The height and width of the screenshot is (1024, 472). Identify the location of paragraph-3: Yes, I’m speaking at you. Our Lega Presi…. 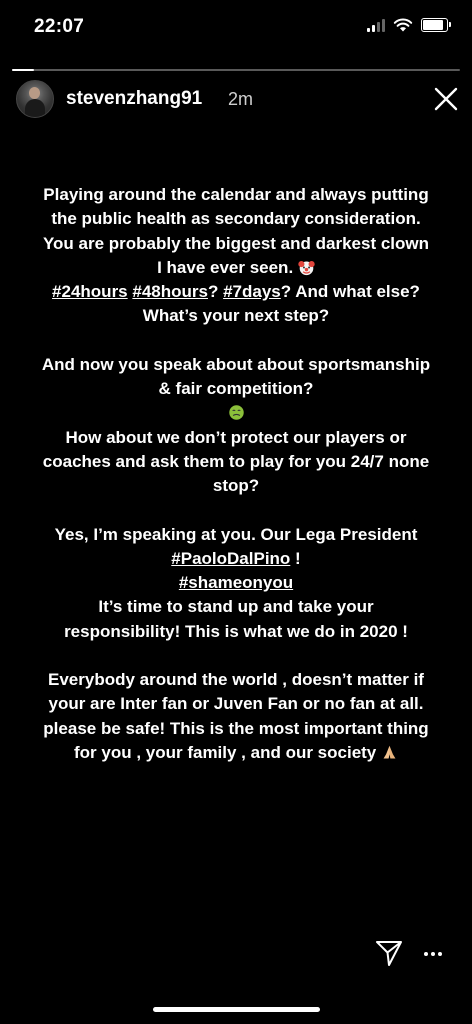
(236, 582).